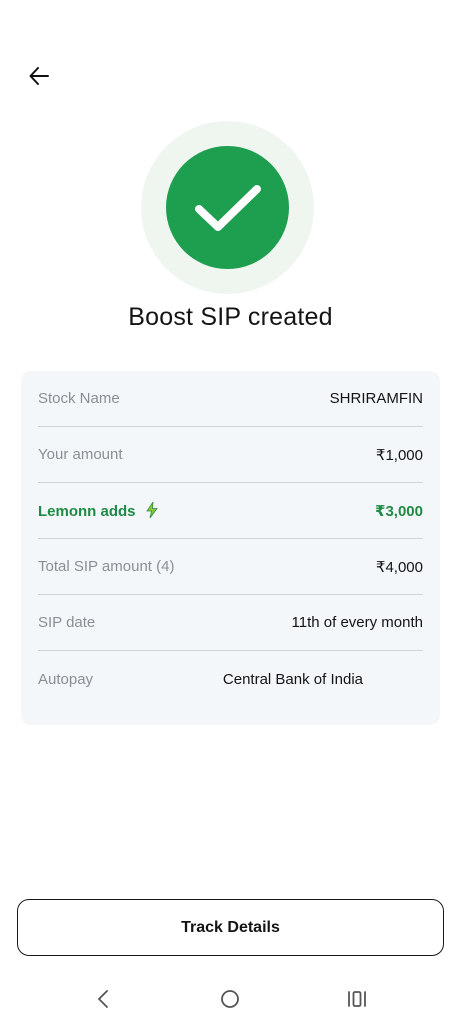 The height and width of the screenshot is (1024, 461). Describe the element at coordinates (399, 455) in the screenshot. I see `detail-value: ₹1,000` at that location.